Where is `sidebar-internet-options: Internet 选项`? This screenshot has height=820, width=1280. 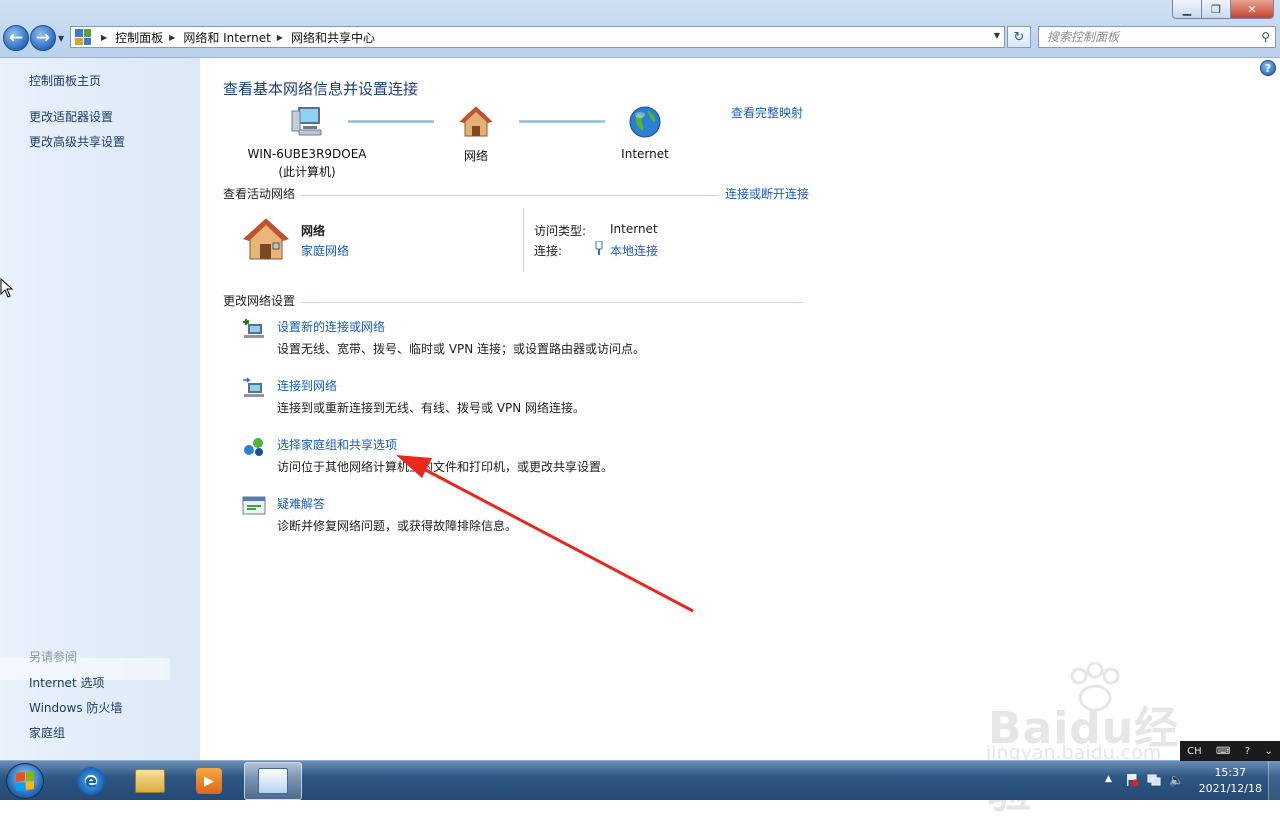
sidebar-internet-options: Internet 选项 is located at coordinates (66, 682).